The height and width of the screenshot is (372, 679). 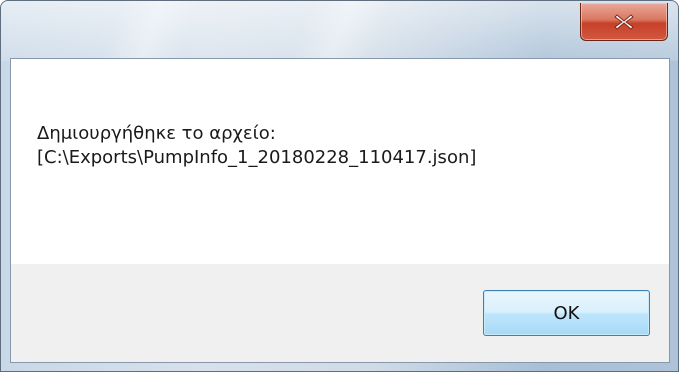 I want to click on ok-button: OK, so click(x=566, y=313).